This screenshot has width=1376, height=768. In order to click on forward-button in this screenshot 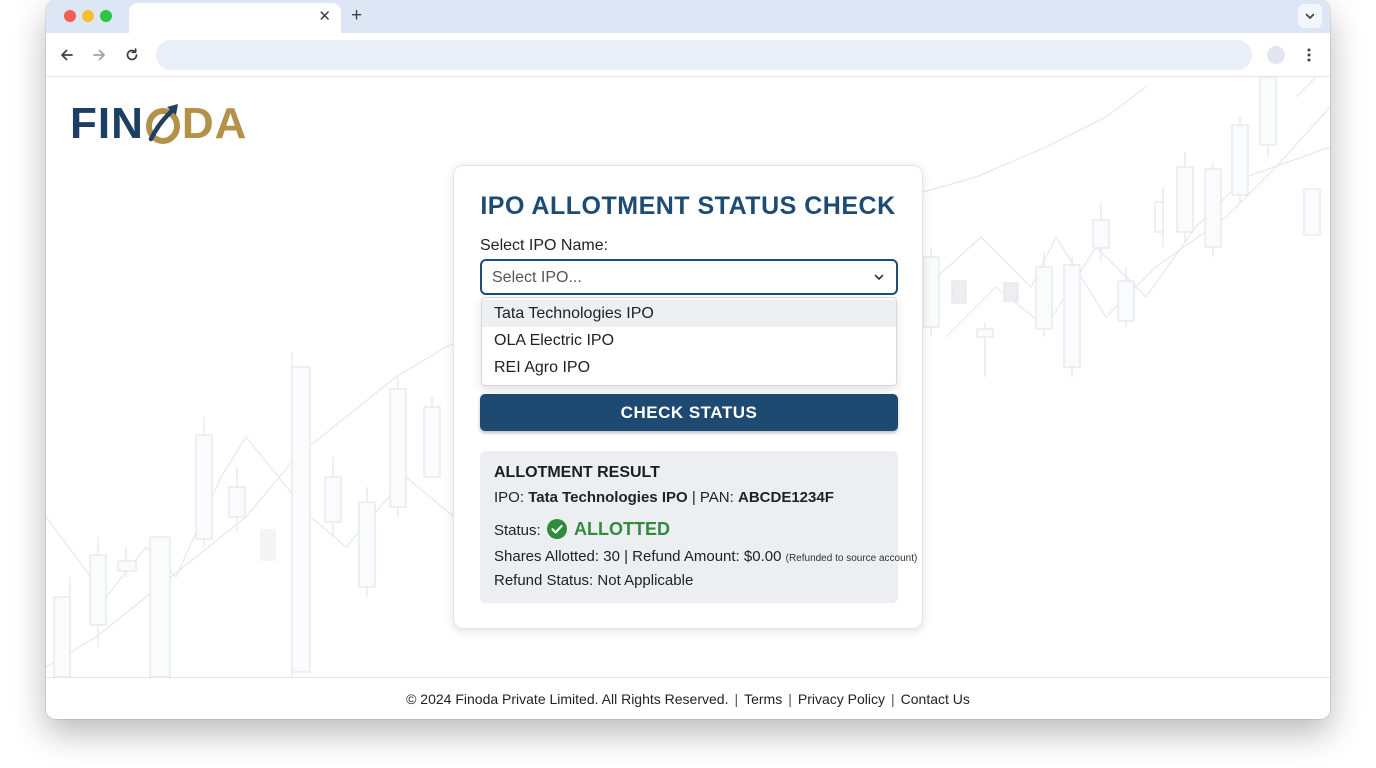, I will do `click(99, 55)`.